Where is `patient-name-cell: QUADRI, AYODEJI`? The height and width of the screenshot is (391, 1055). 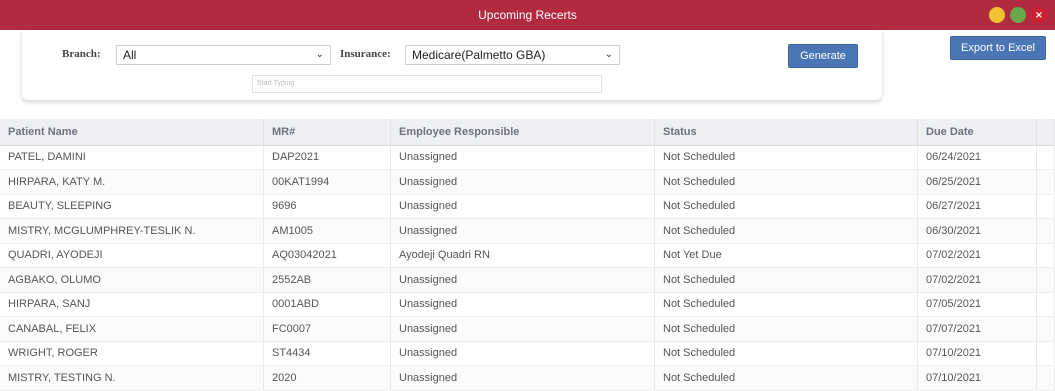 patient-name-cell: QUADRI, AYODEJI is located at coordinates (132, 255).